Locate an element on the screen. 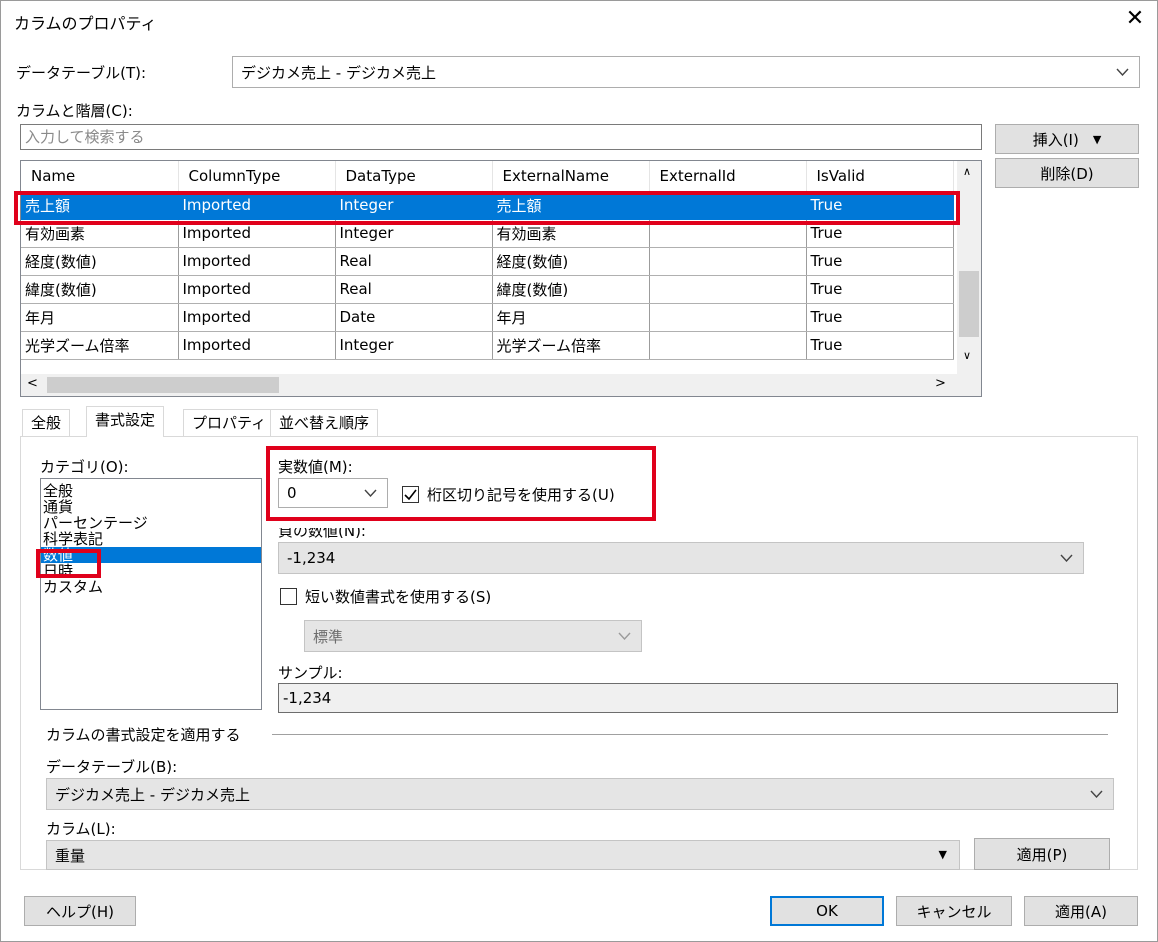 This screenshot has height=942, width=1158. table-row: 売上額 Imported Integer 売上額 True is located at coordinates (487, 205).